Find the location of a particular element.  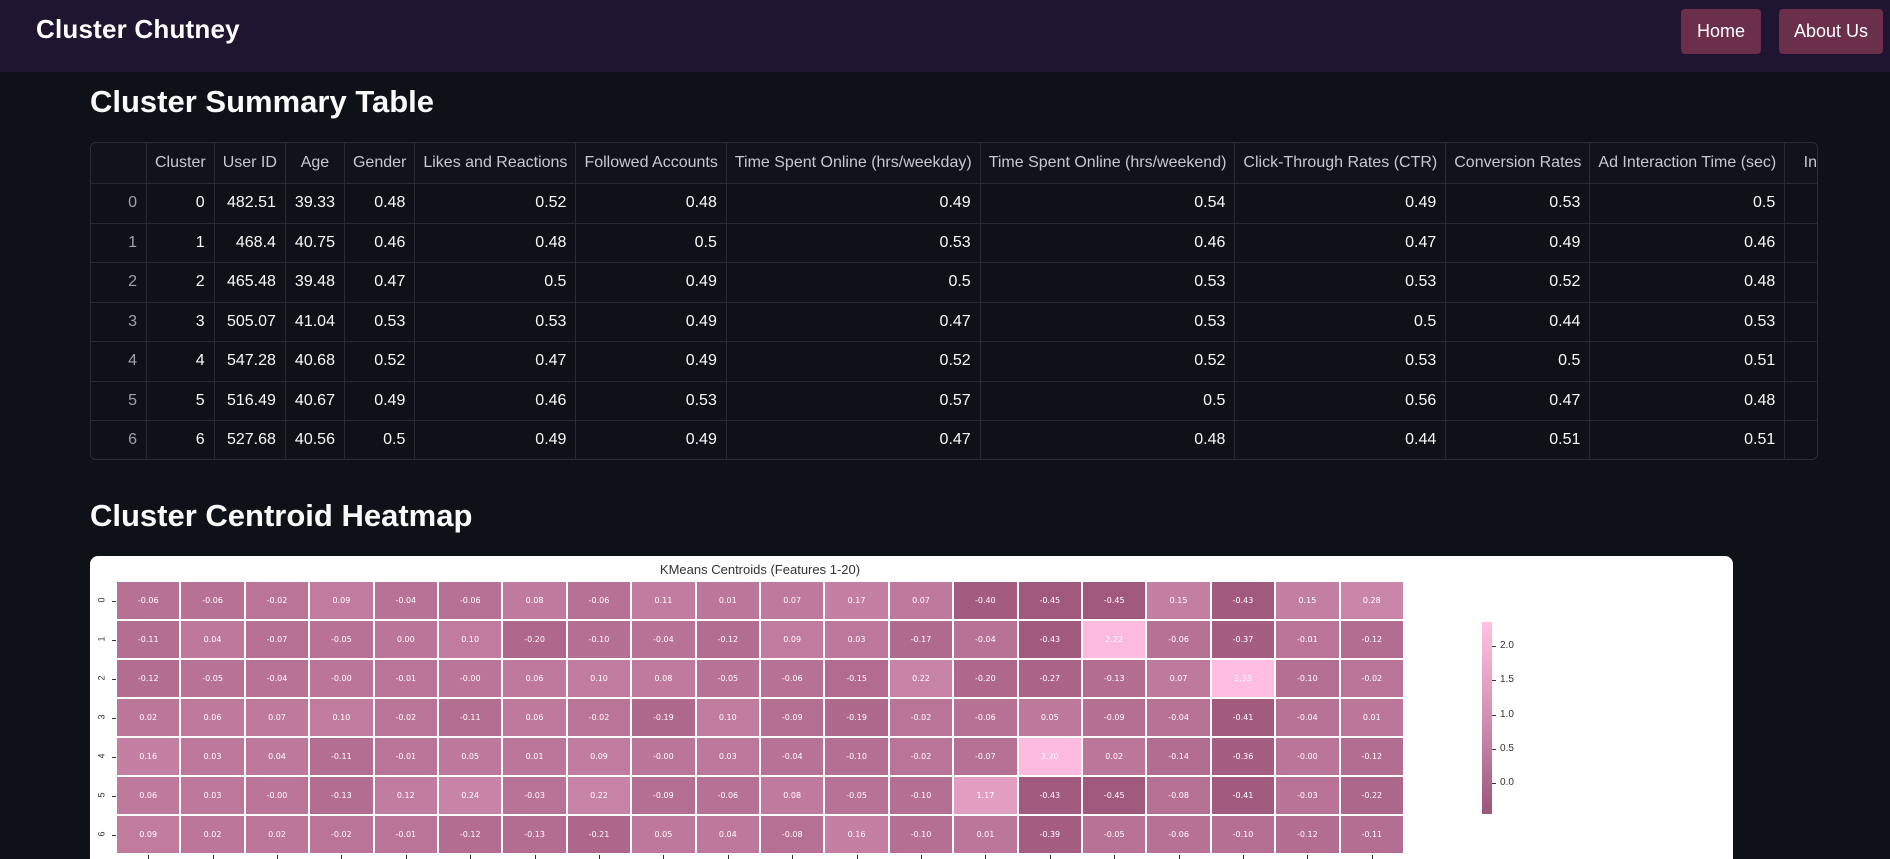

heatmap-cell: -0.00 is located at coordinates (1307, 756).